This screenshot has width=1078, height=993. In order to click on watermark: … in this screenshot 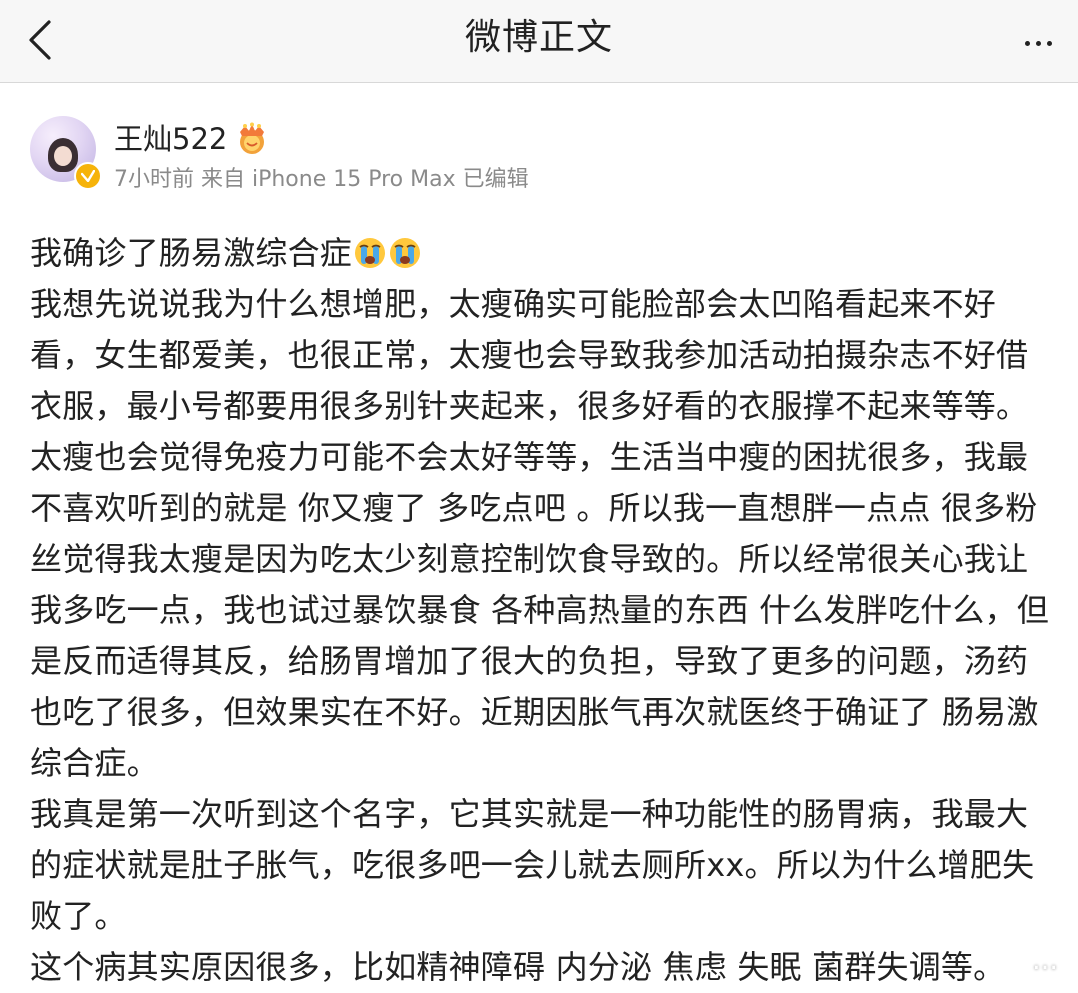, I will do `click(1045, 961)`.